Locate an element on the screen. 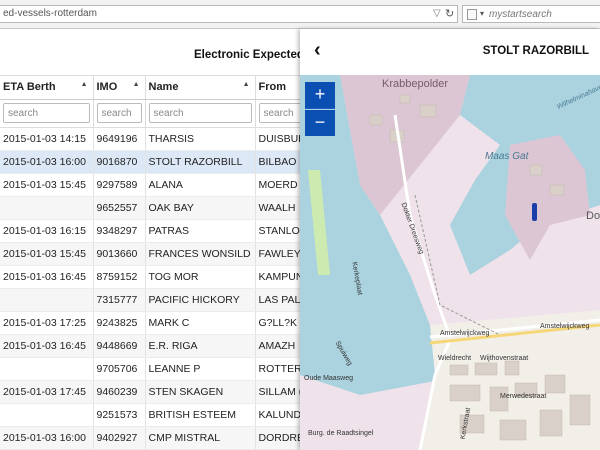  table-row: 2015-01-03 16:45 8759152 TOG MOR KAMPUN is located at coordinates (150, 277).